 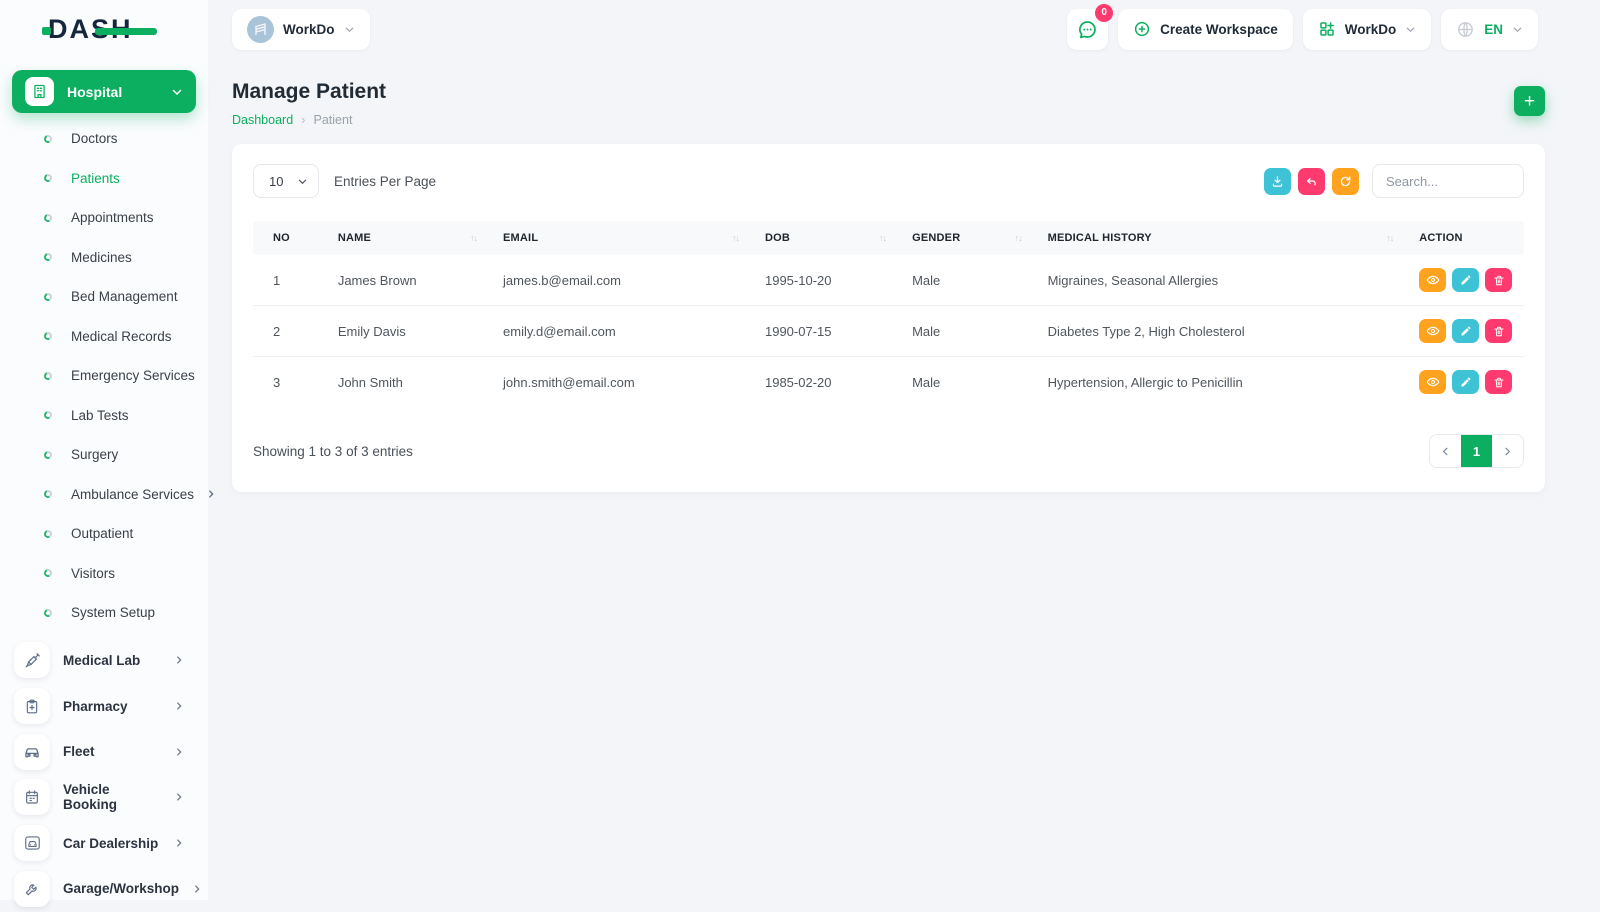 I want to click on sidebar-item-system-setup: System Setup, so click(x=104, y=613).